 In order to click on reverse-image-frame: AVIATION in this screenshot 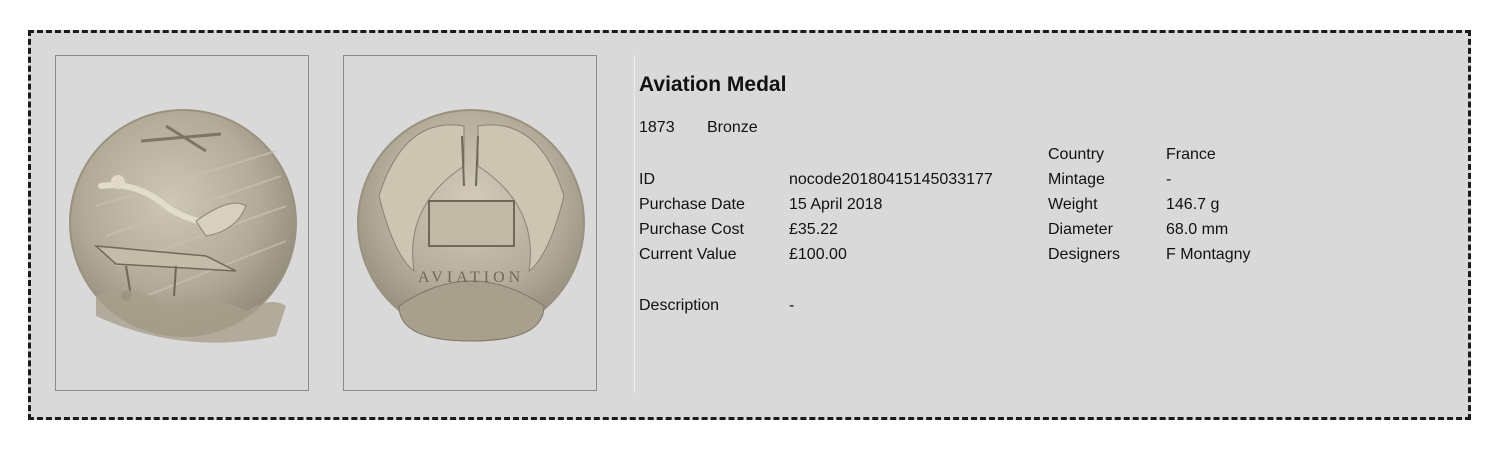, I will do `click(470, 223)`.